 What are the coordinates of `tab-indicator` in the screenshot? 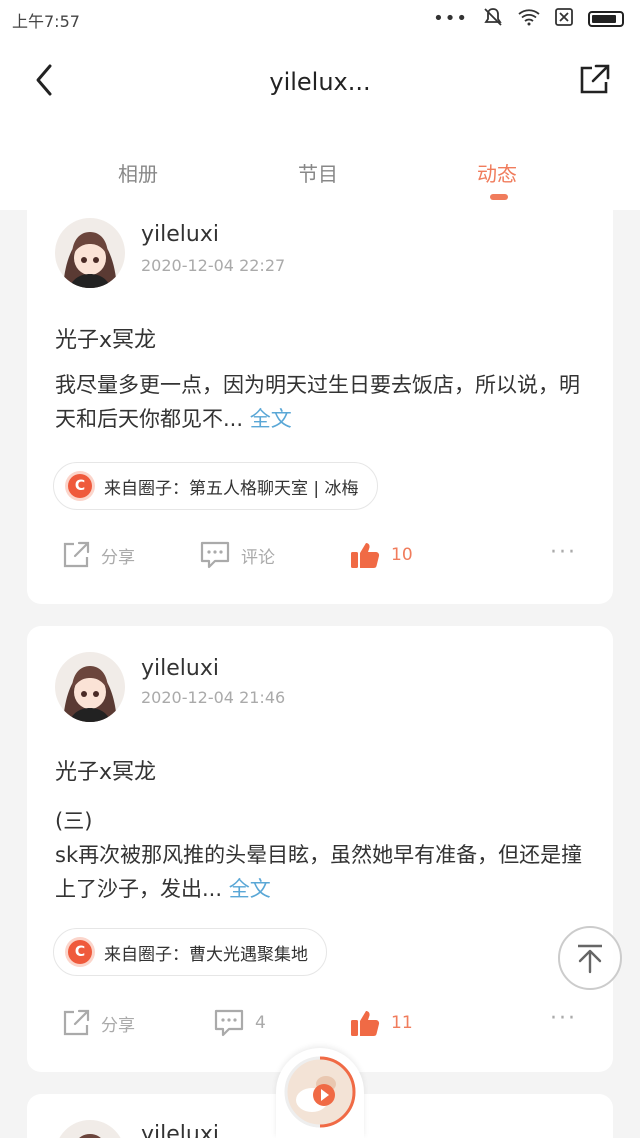 It's located at (499, 197).